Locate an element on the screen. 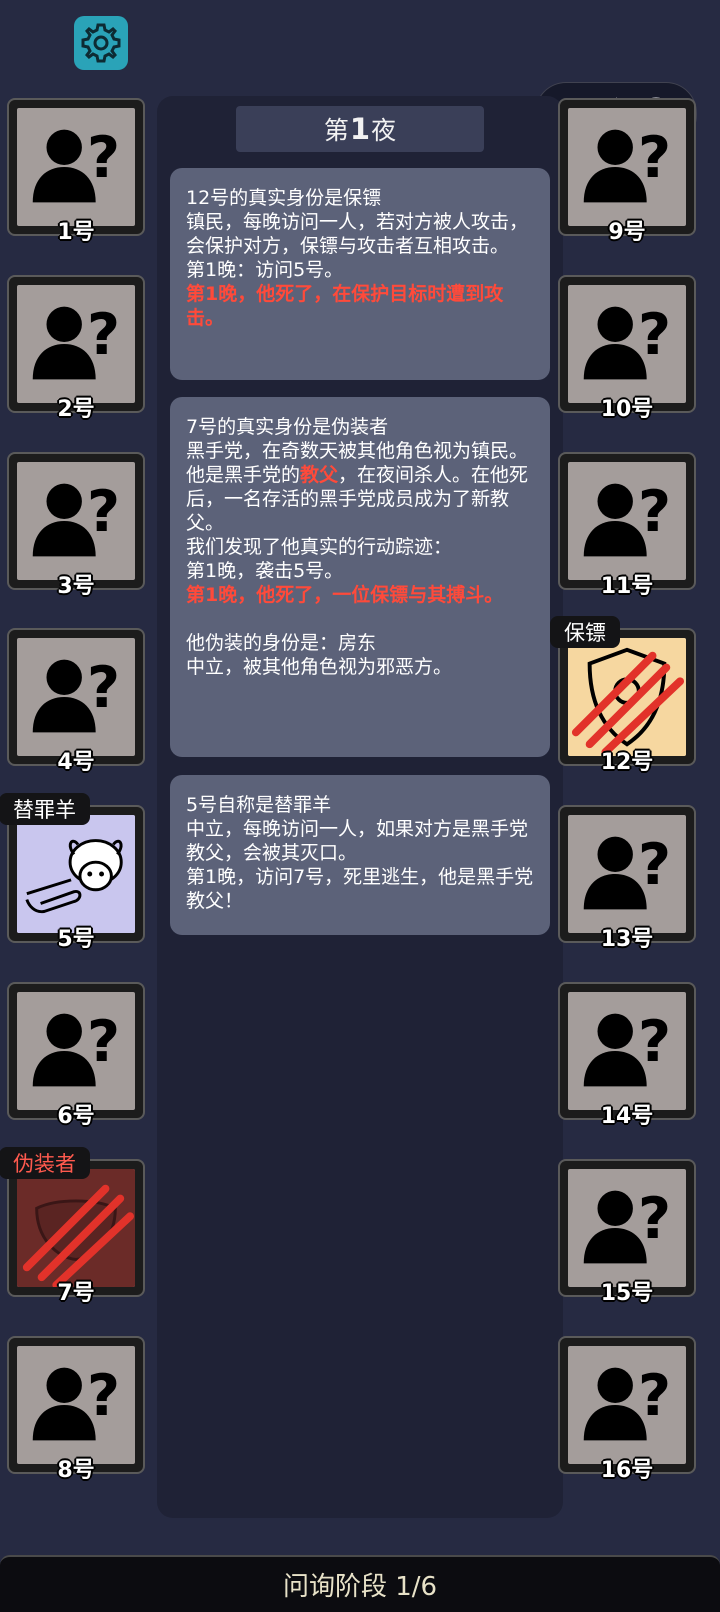 This screenshot has height=1612, width=720. player-slot-2: ? 2号 is located at coordinates (76, 348).